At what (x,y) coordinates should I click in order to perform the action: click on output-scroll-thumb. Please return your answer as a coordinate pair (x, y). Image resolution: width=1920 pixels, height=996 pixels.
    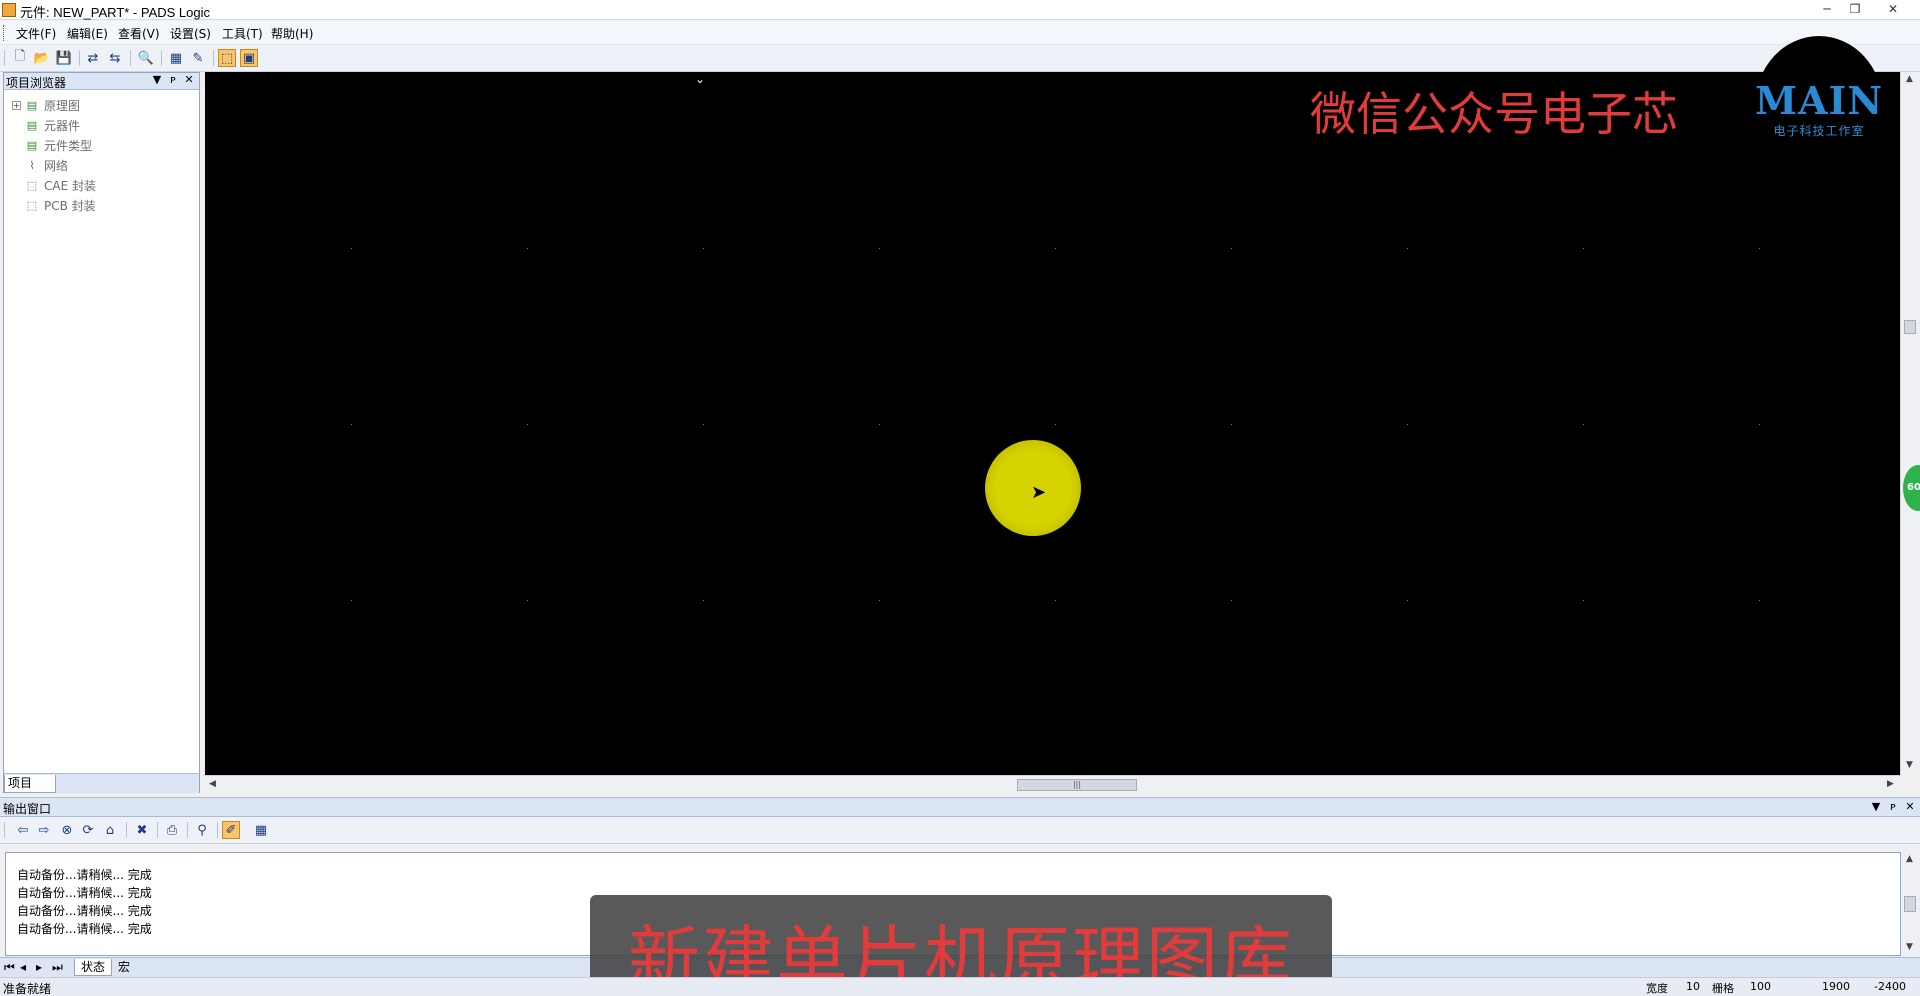
    Looking at the image, I should click on (1910, 904).